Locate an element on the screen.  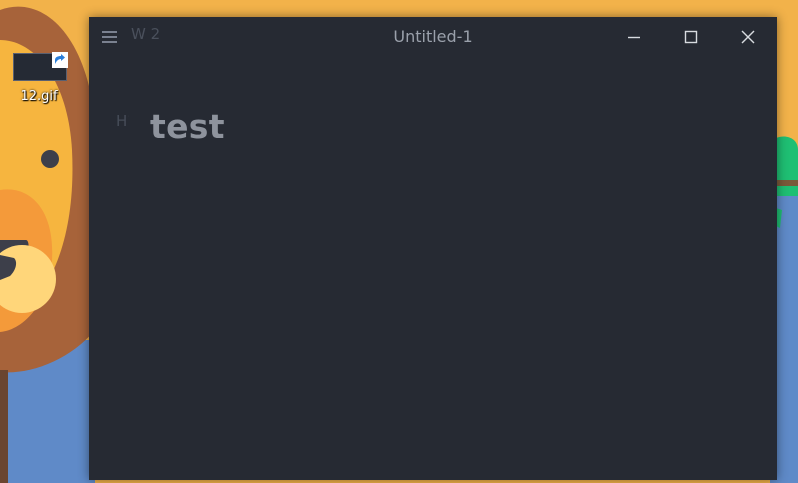
minimize-button is located at coordinates (634, 37).